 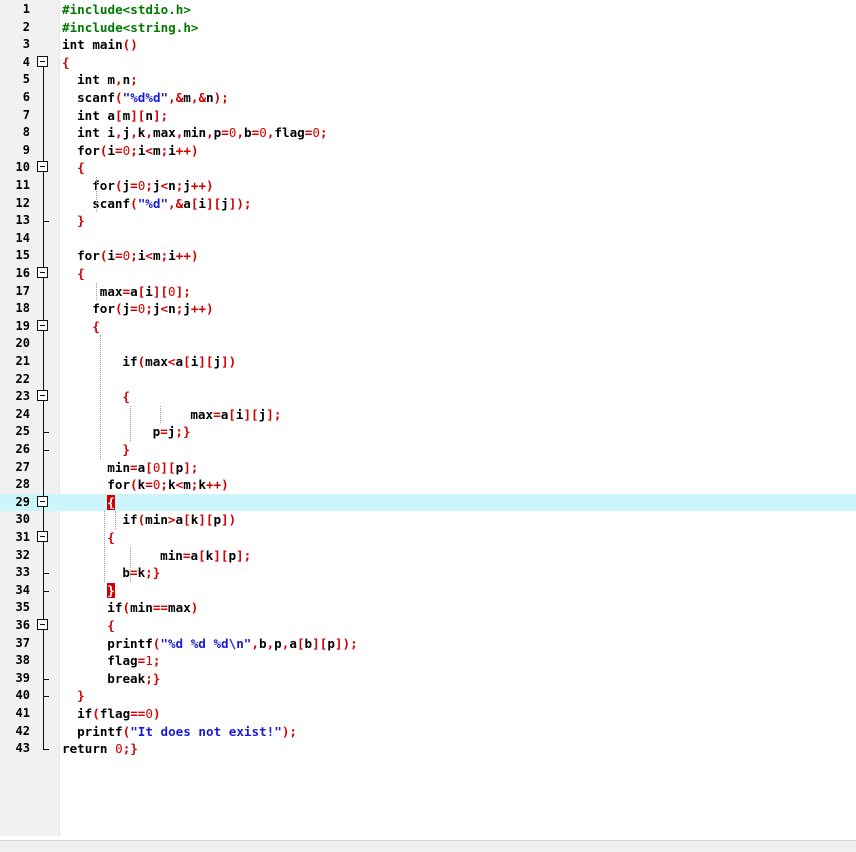 What do you see at coordinates (179, 608) in the screenshot?
I see `code-token: max` at bounding box center [179, 608].